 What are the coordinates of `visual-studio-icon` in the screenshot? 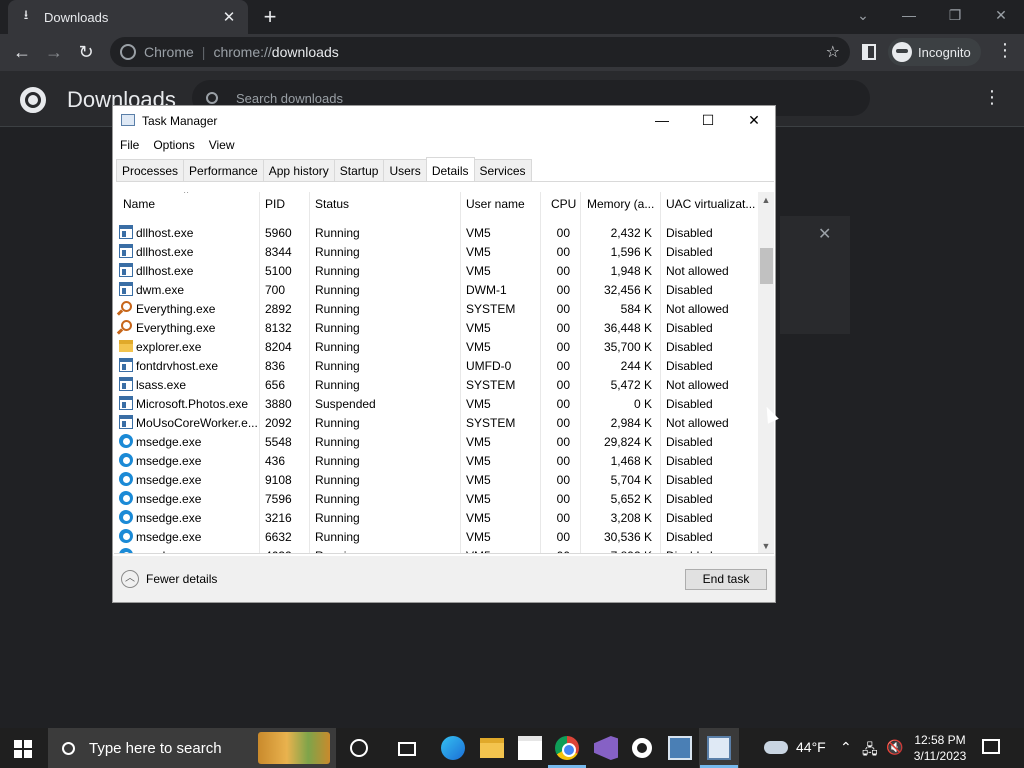 It's located at (606, 748).